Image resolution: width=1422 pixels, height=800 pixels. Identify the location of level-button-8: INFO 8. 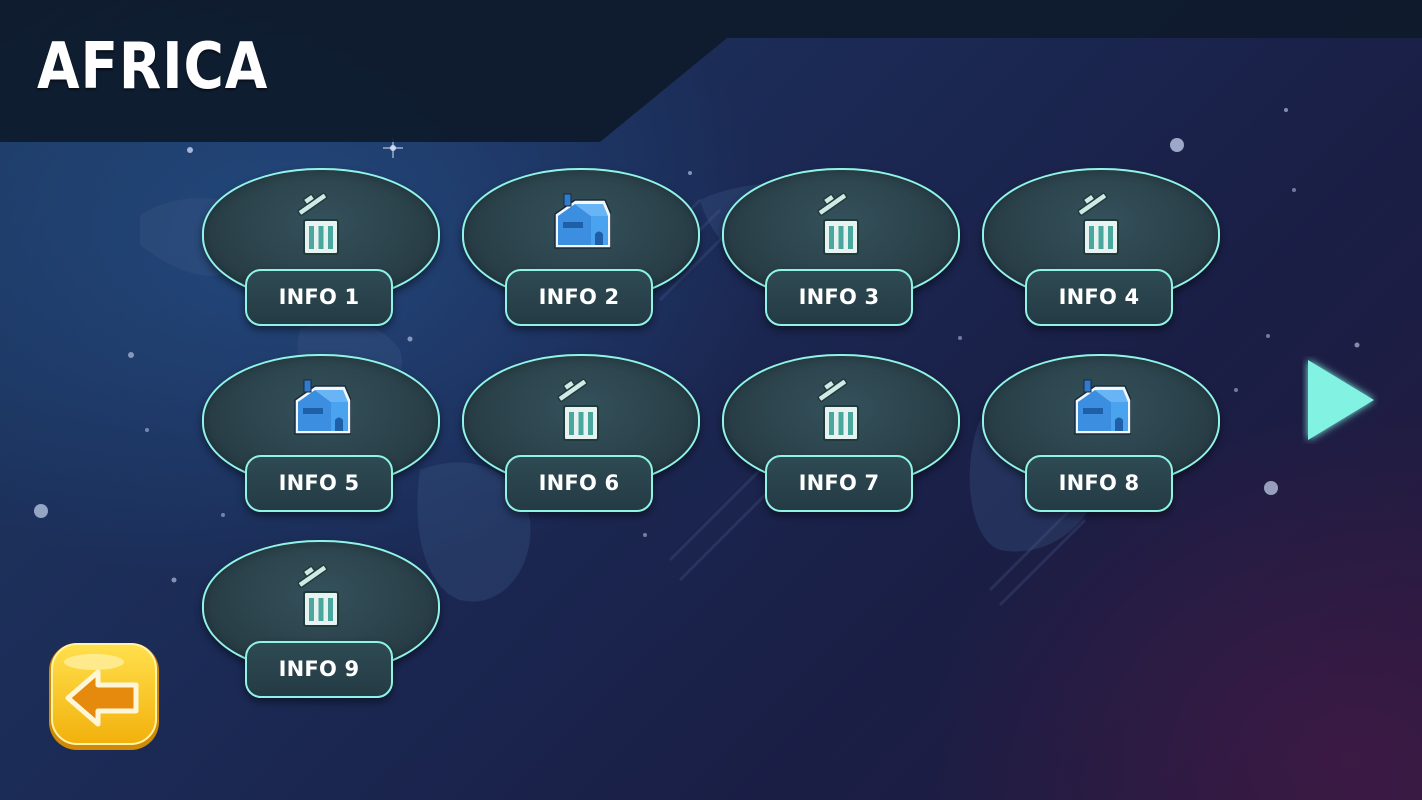
(1101, 435).